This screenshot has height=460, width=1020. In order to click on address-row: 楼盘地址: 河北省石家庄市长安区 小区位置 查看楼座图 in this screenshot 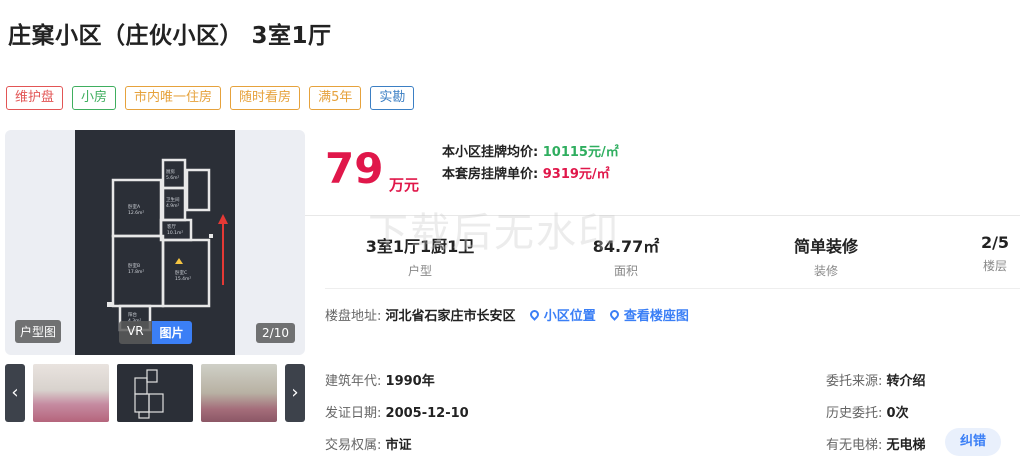, I will do `click(507, 314)`.